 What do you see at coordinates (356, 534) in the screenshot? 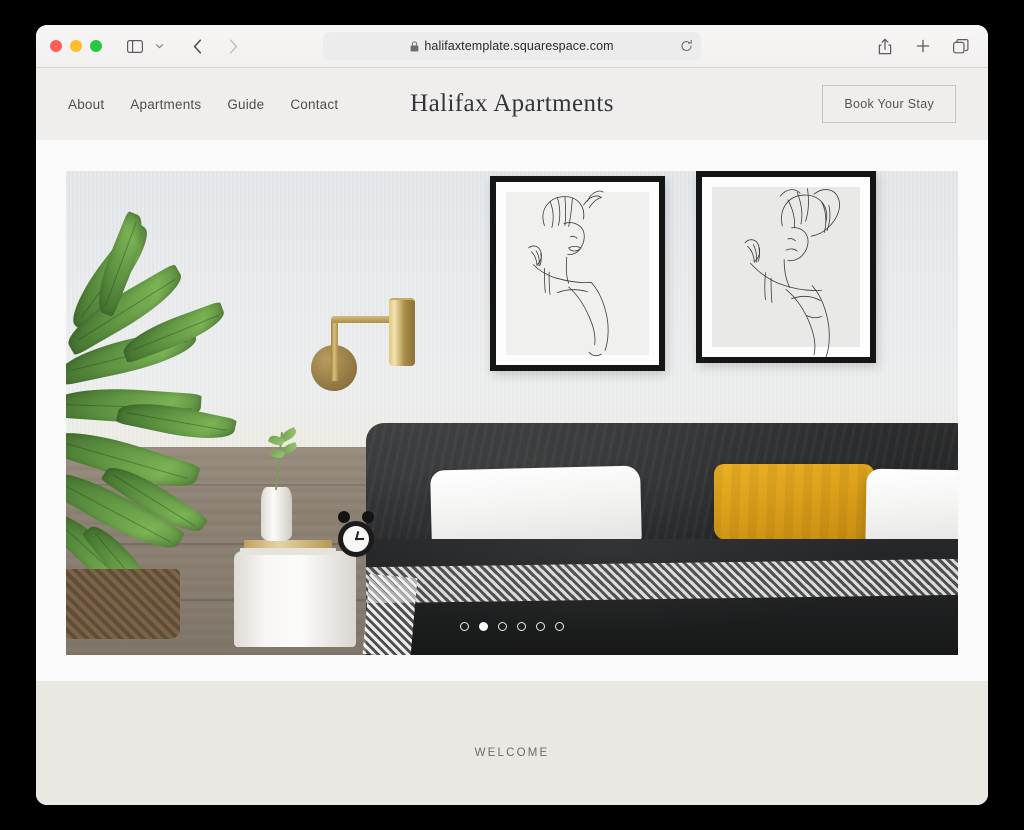
I see `alarm-clock` at bounding box center [356, 534].